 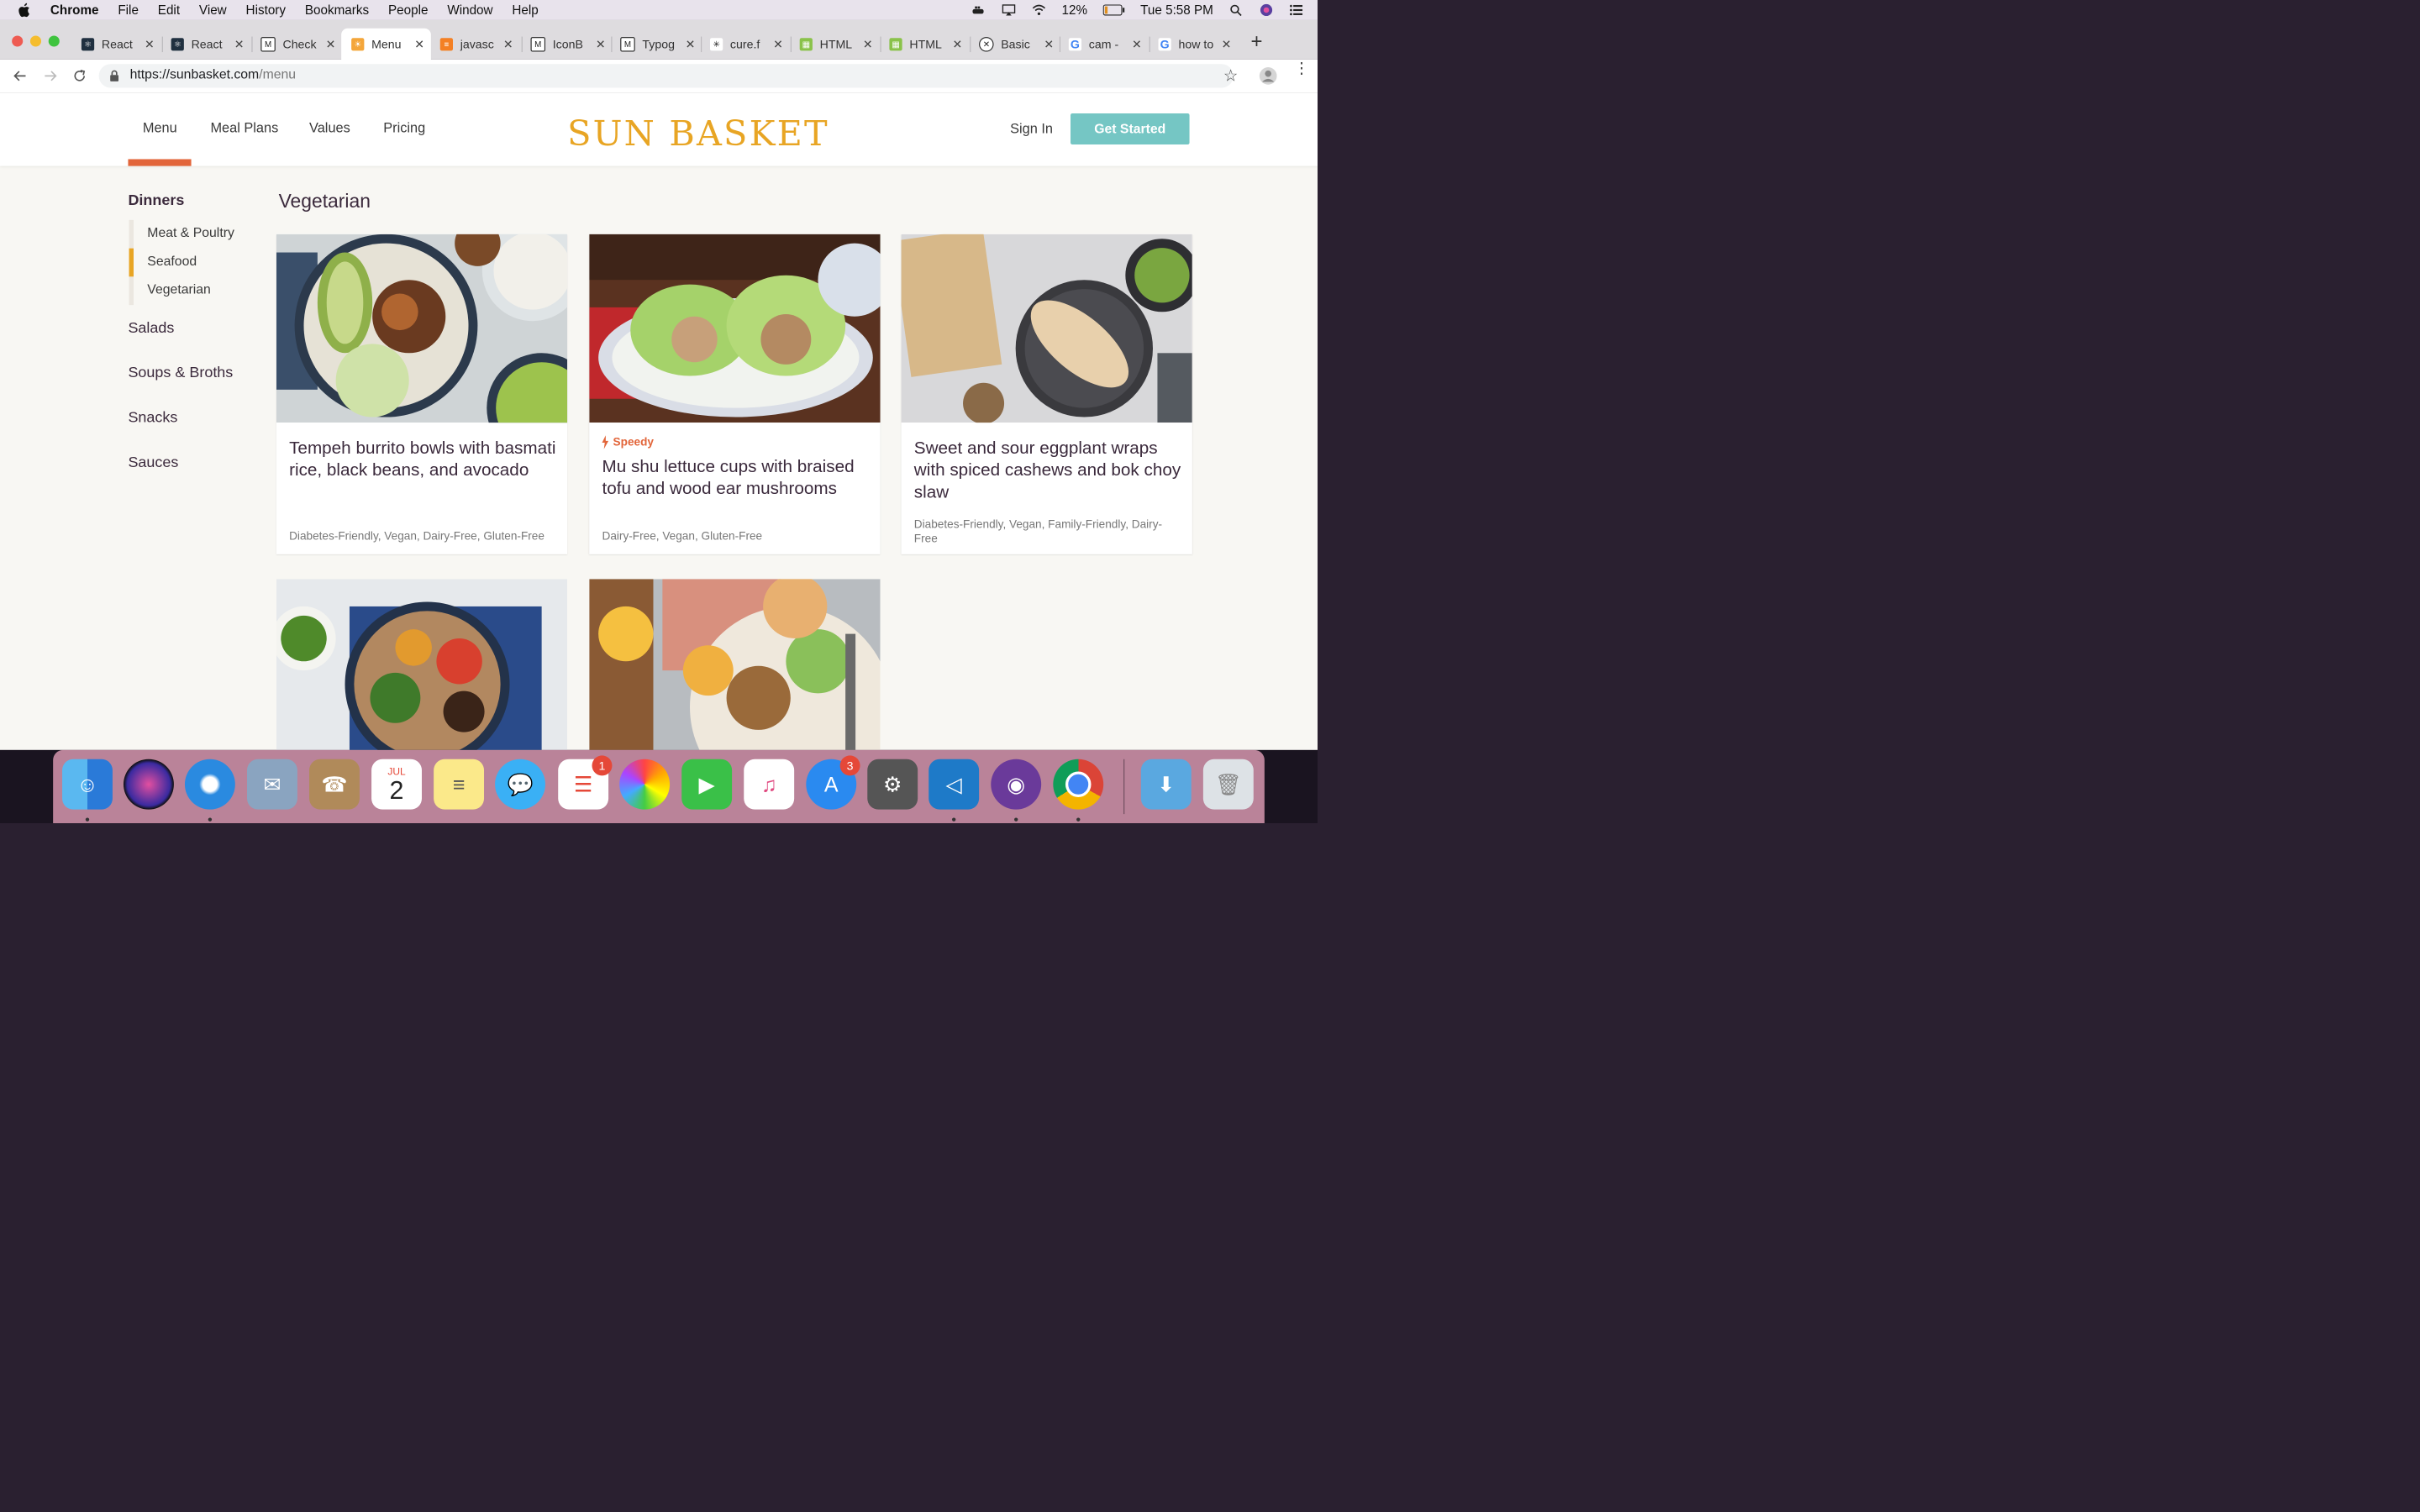 What do you see at coordinates (1078, 784) in the screenshot?
I see `chrome-icon` at bounding box center [1078, 784].